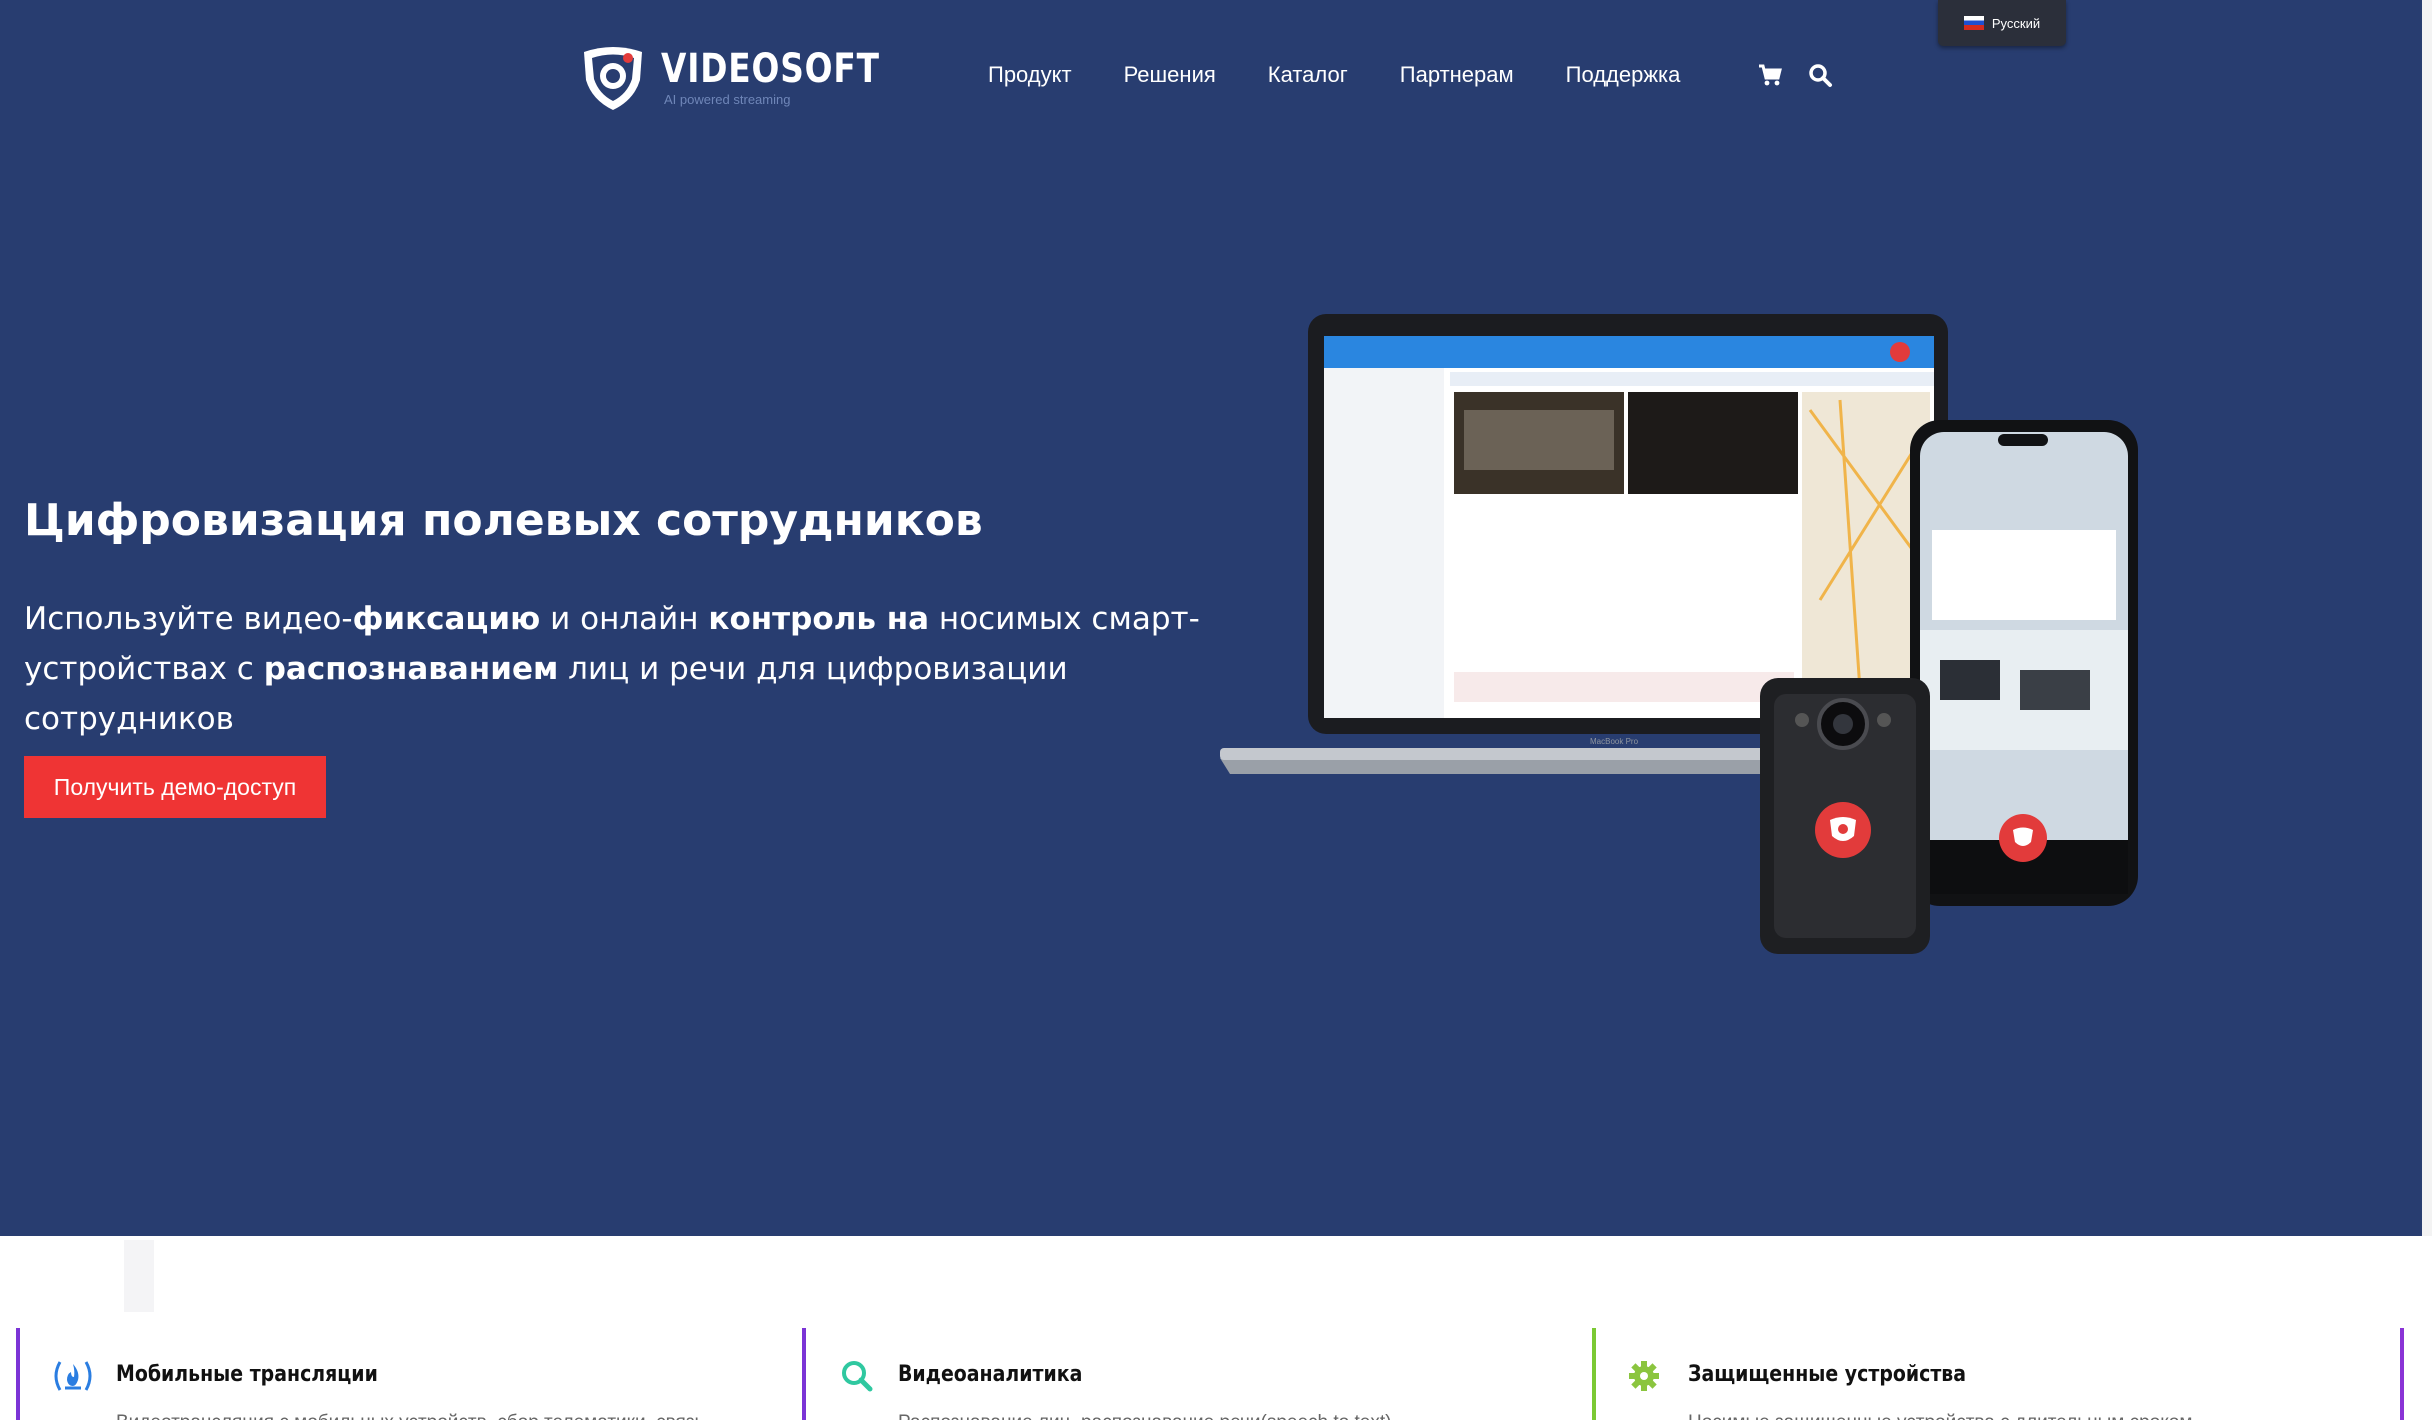 The width and height of the screenshot is (2432, 1420). Describe the element at coordinates (175, 787) in the screenshot. I see `get-demo-button: Получить демо-доступ` at that location.